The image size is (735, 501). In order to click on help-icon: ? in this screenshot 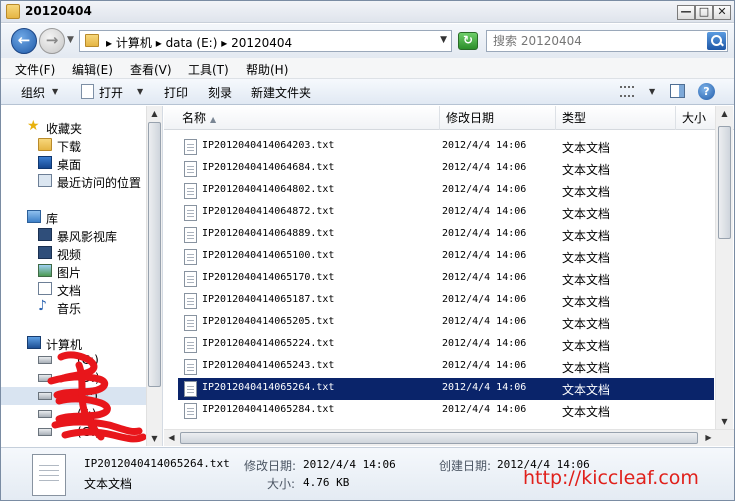, I will do `click(706, 91)`.